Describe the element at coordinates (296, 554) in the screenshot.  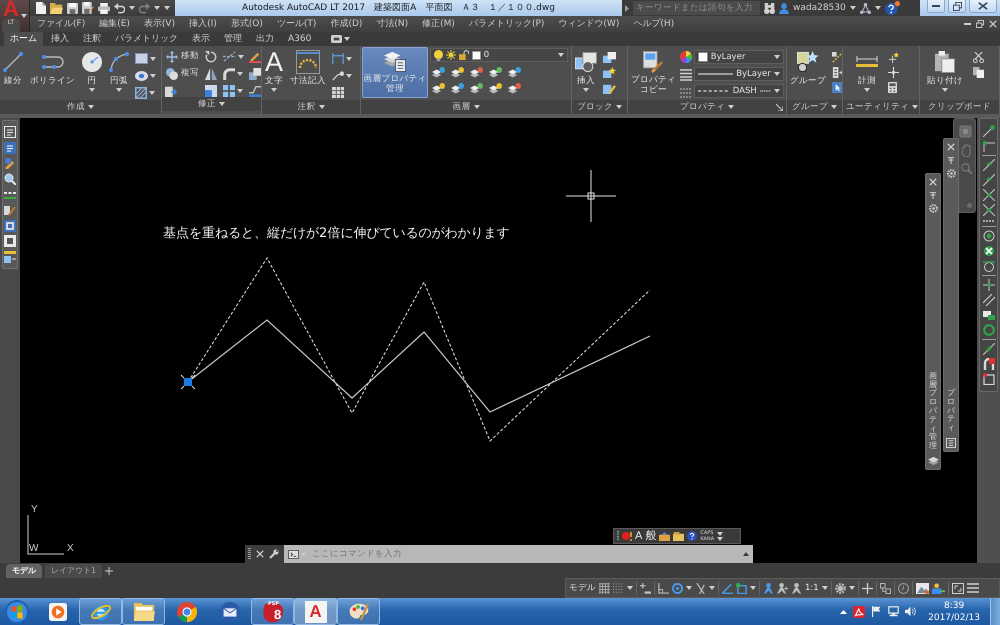
I see `command-history-button` at that location.